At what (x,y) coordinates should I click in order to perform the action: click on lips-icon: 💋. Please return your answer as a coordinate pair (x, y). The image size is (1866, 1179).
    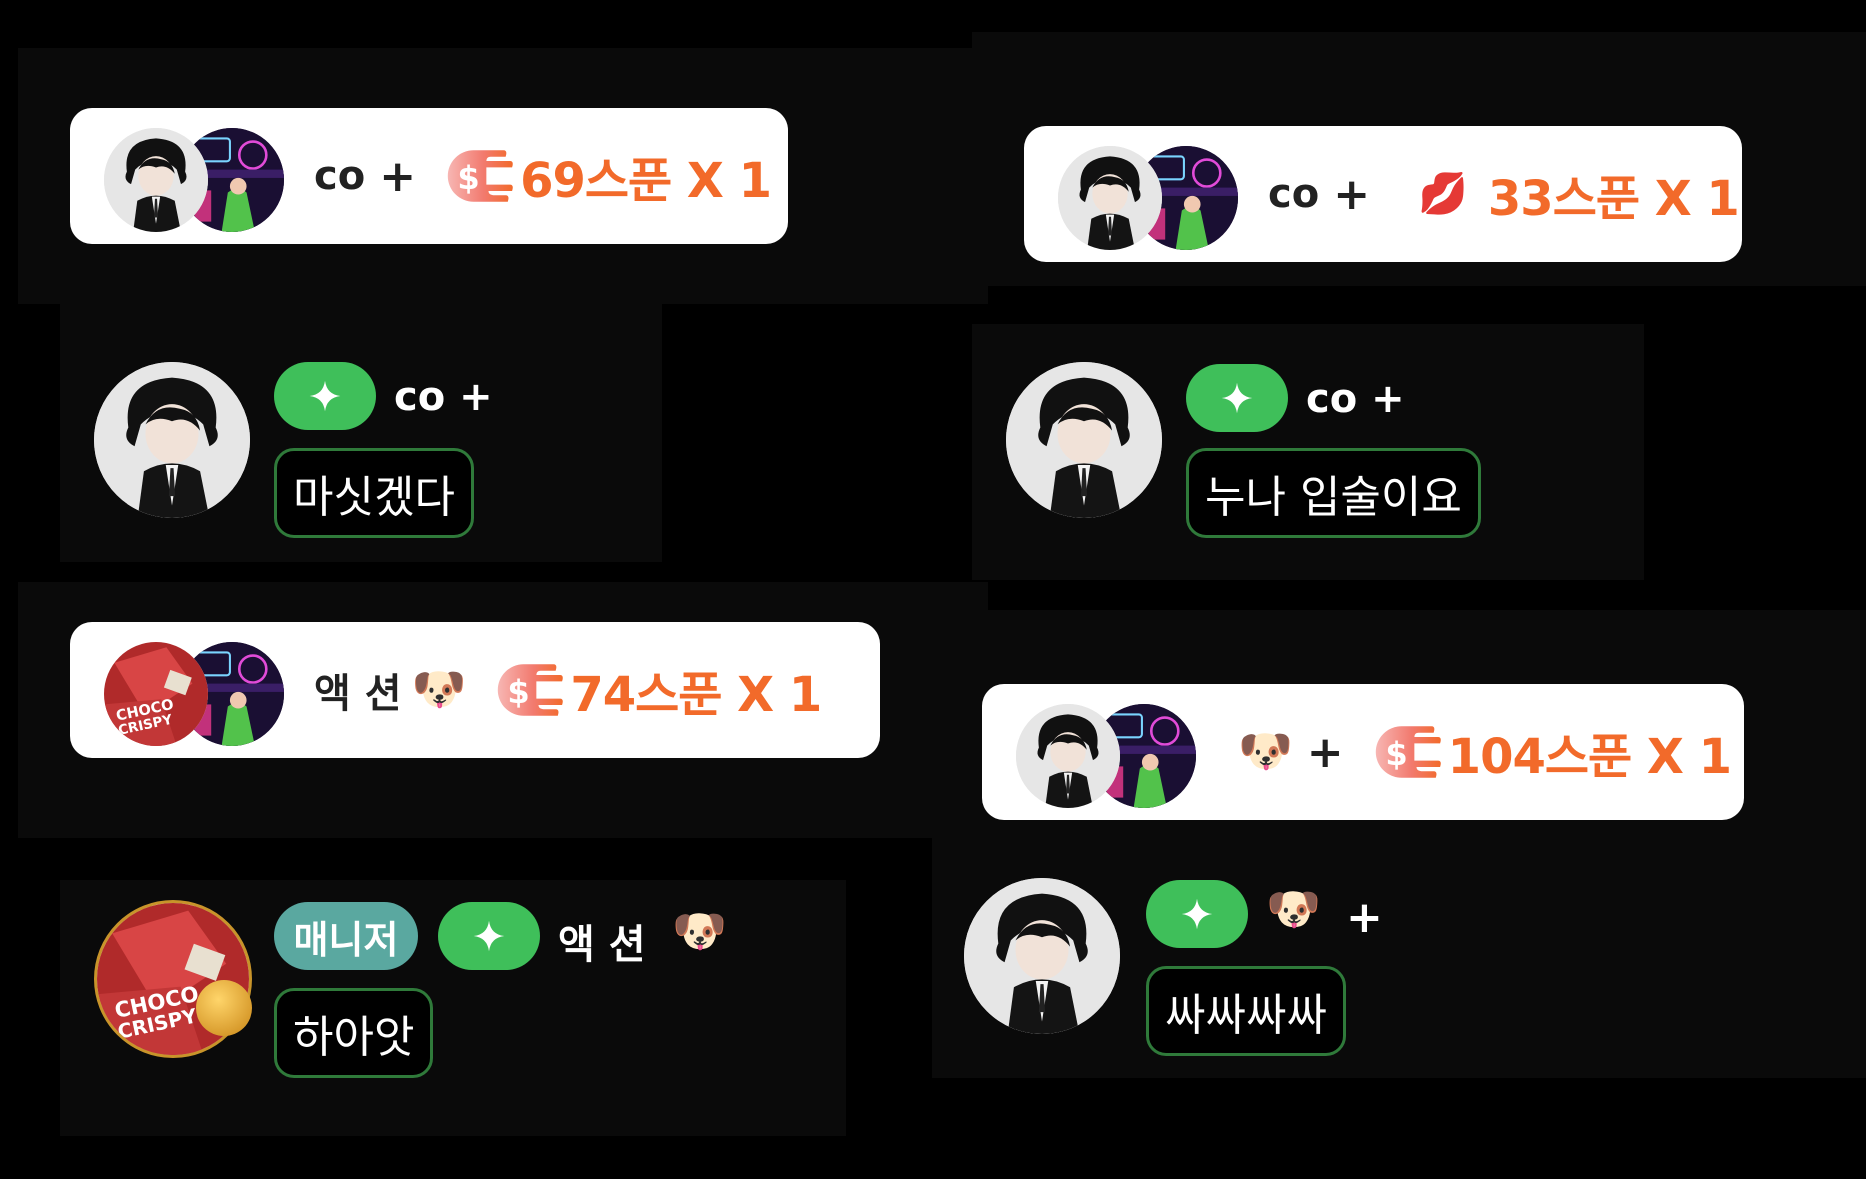
    Looking at the image, I should click on (1443, 194).